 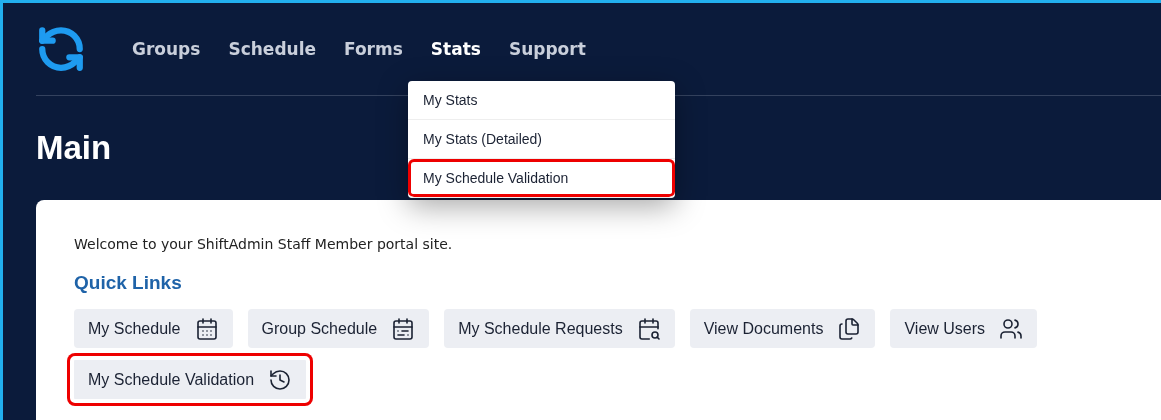 What do you see at coordinates (280, 379) in the screenshot?
I see `history-icon` at bounding box center [280, 379].